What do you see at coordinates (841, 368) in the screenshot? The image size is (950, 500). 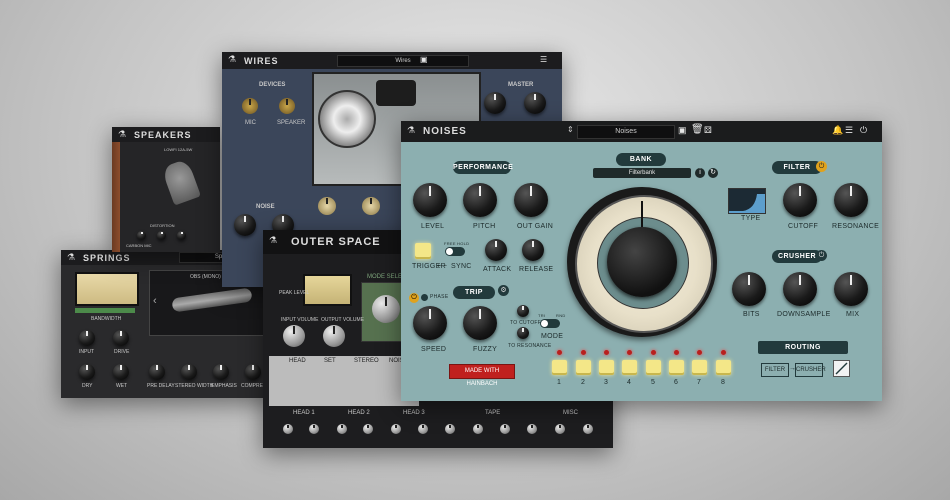 I see `route-swap-button` at bounding box center [841, 368].